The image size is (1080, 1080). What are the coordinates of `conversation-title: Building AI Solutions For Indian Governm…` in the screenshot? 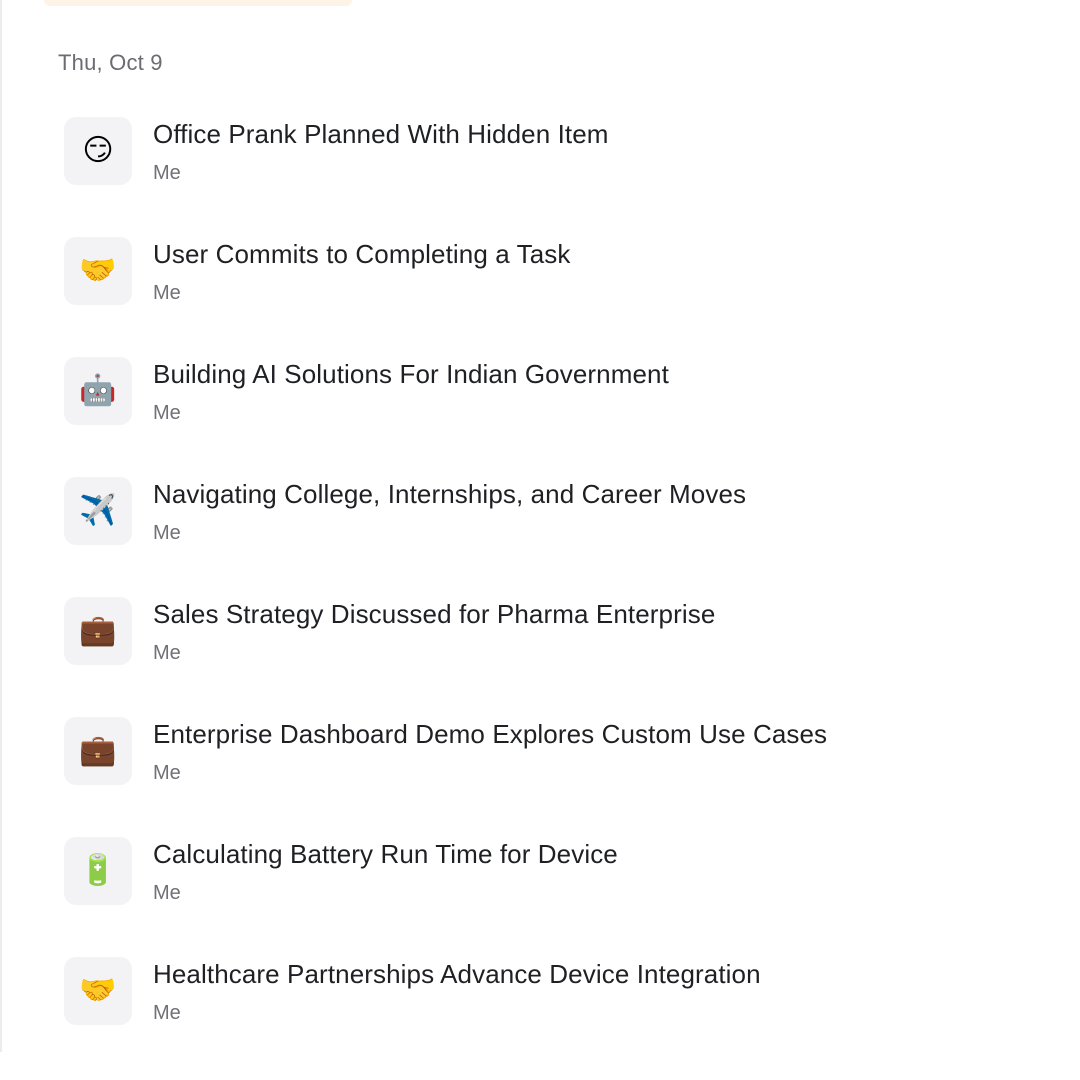 It's located at (411, 374).